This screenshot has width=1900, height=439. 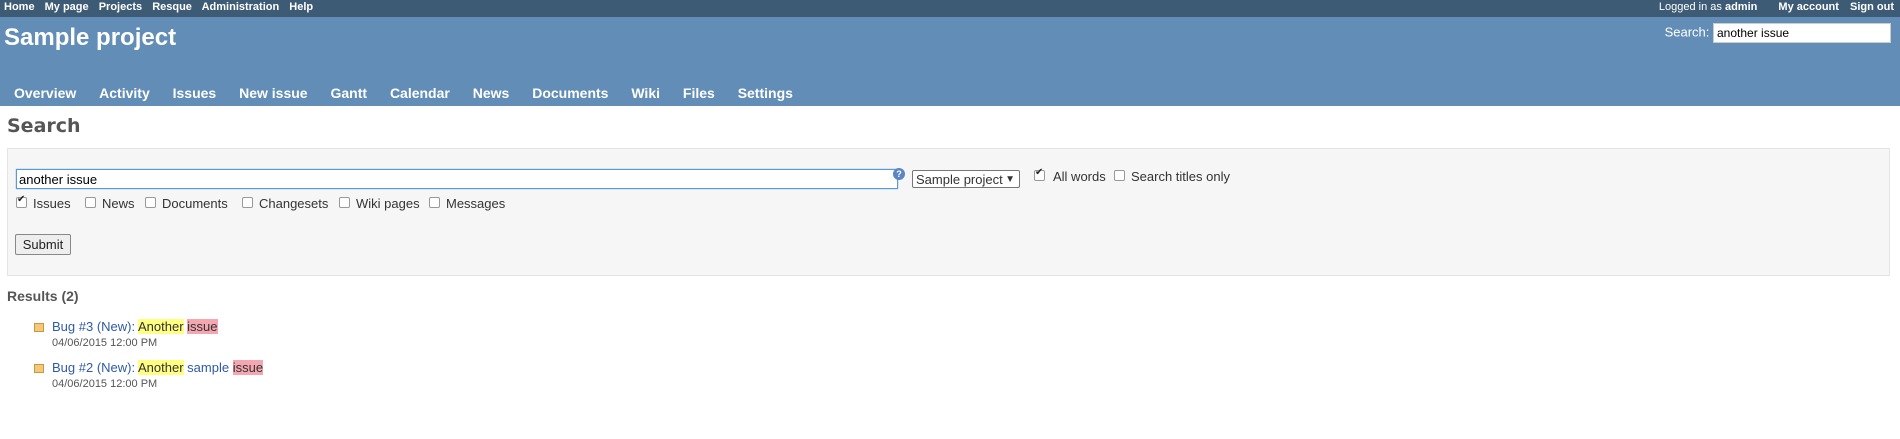 What do you see at coordinates (94, 367) in the screenshot?
I see `result-prefix: Bug #2 (New):` at bounding box center [94, 367].